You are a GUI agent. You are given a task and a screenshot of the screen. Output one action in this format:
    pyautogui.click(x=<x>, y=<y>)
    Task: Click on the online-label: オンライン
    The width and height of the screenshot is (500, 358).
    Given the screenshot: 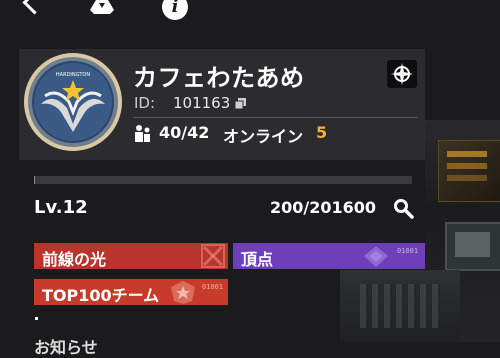 What is the action you would take?
    pyautogui.click(x=263, y=135)
    